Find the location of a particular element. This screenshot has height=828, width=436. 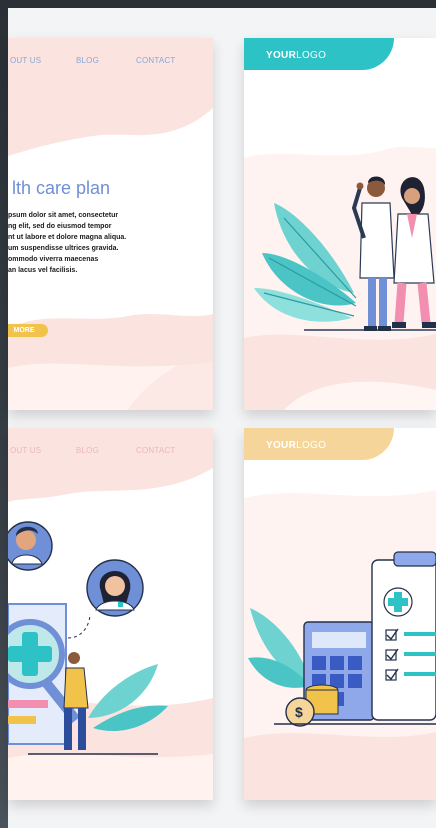

clipboard is located at coordinates (403, 640).